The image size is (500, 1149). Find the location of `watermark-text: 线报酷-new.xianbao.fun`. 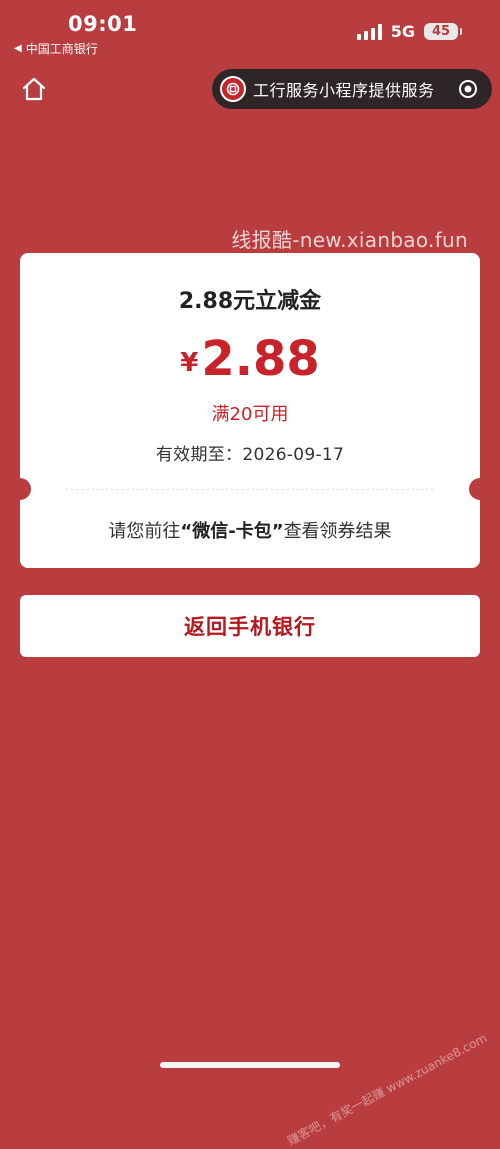

watermark-text: 线报酷-new.xianbao.fun is located at coordinates (349, 240).